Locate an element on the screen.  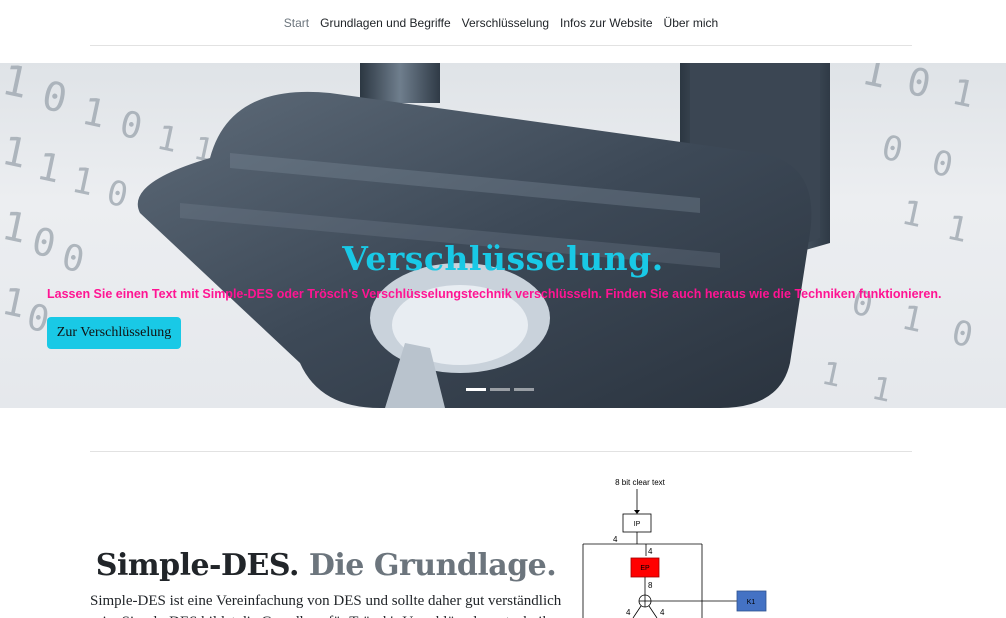
simple-des-diagram: 8 bit clear text IP 4 4 EP 8 K1 4 4 is located at coordinates (674, 548).